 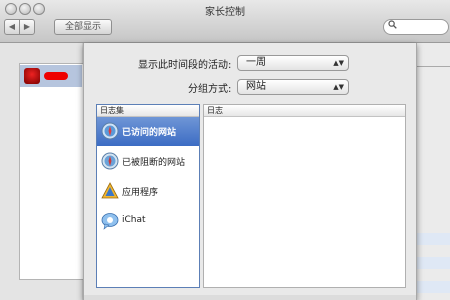 I want to click on back-button: ◀, so click(x=12, y=27).